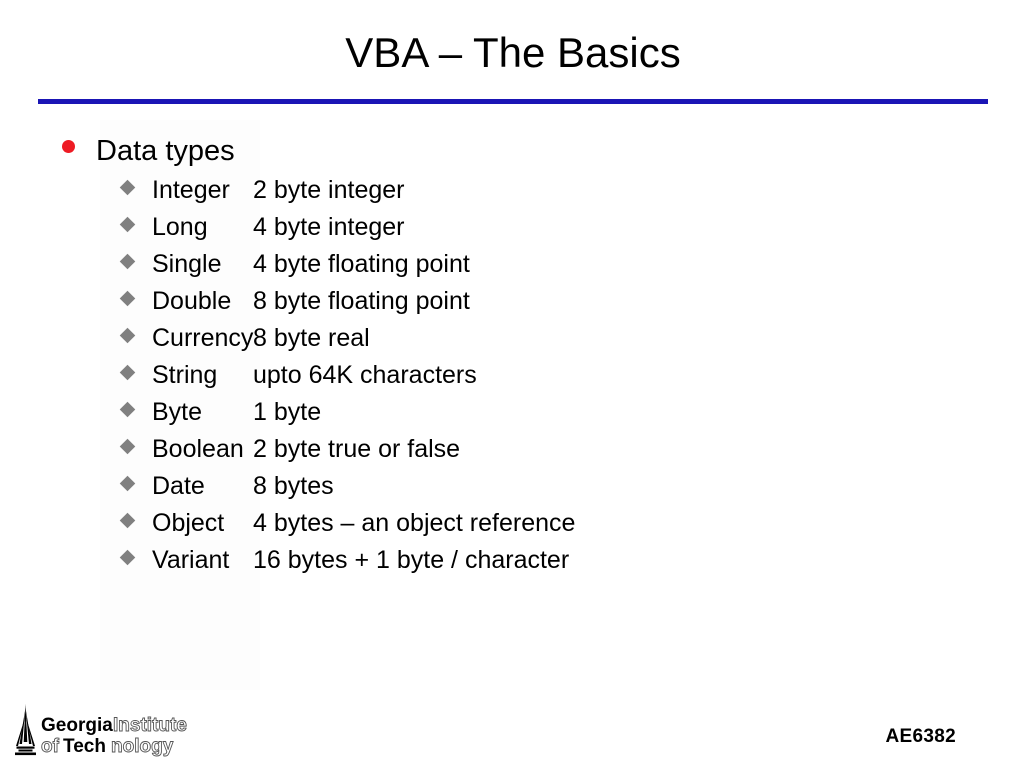 The height and width of the screenshot is (768, 1024). Describe the element at coordinates (192, 301) in the screenshot. I see `data-type-name: Double` at that location.